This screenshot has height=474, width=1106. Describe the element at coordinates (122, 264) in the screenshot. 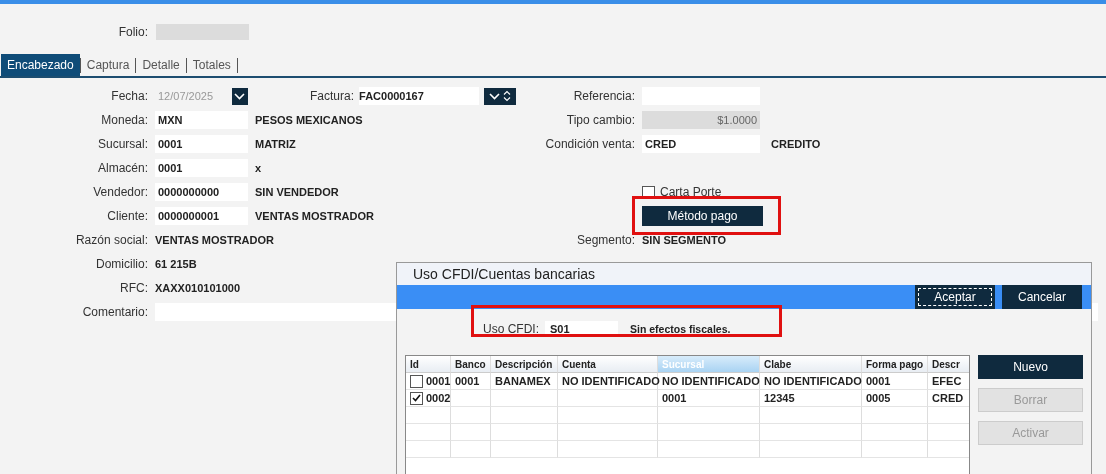

I see `field-label: Domicilio:` at that location.